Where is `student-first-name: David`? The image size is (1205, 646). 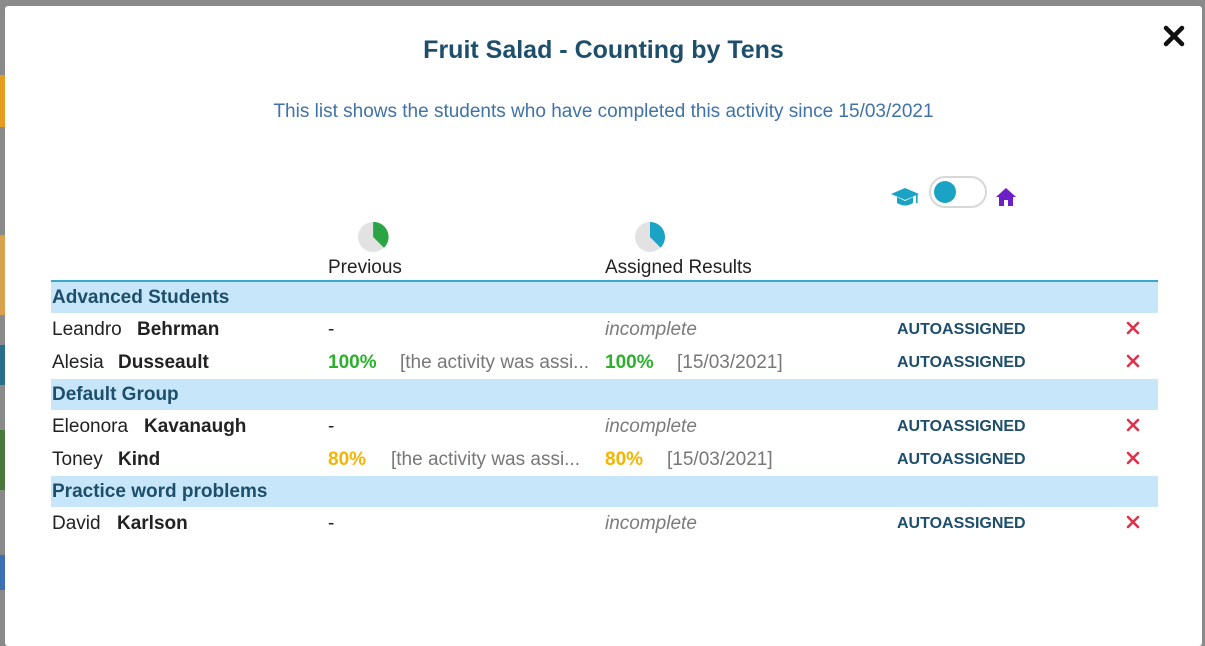 student-first-name: David is located at coordinates (76, 523).